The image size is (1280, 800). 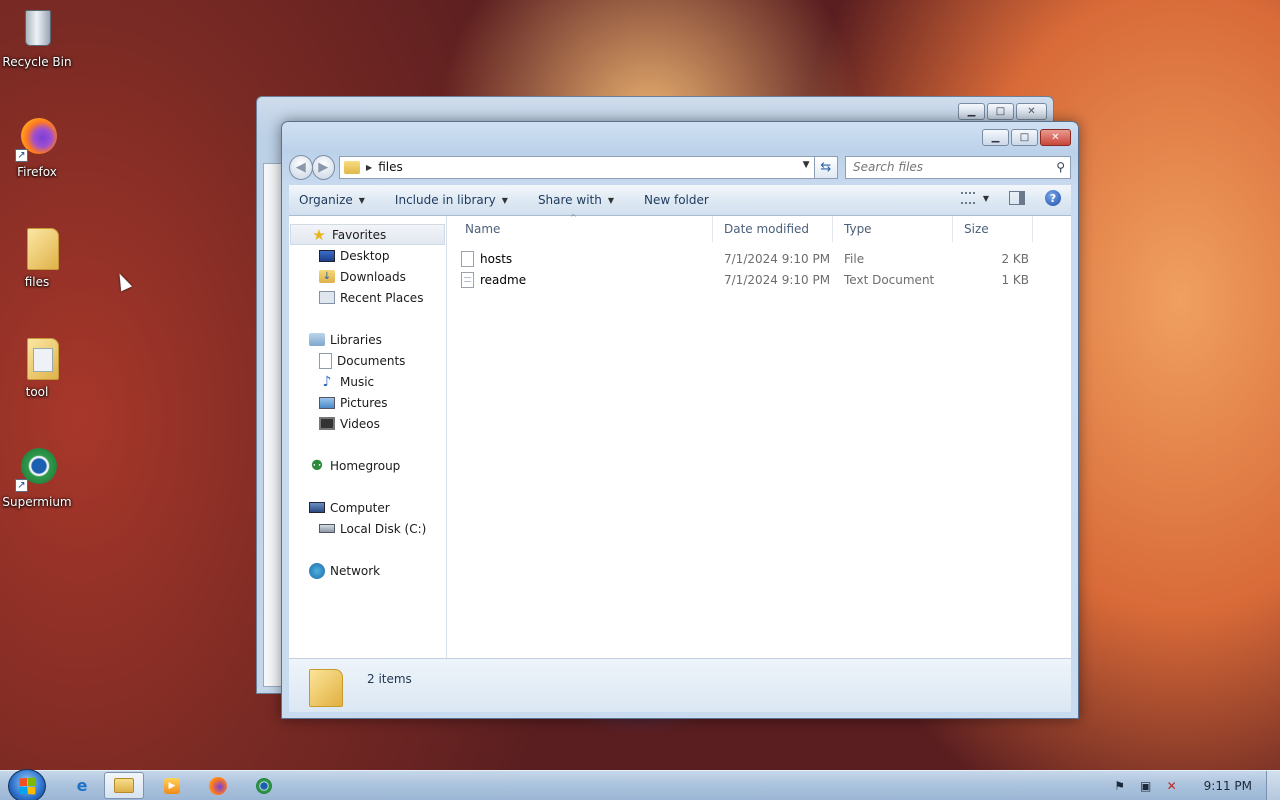 I want to click on action-center-flag-icon: ⚑, so click(x=1120, y=786).